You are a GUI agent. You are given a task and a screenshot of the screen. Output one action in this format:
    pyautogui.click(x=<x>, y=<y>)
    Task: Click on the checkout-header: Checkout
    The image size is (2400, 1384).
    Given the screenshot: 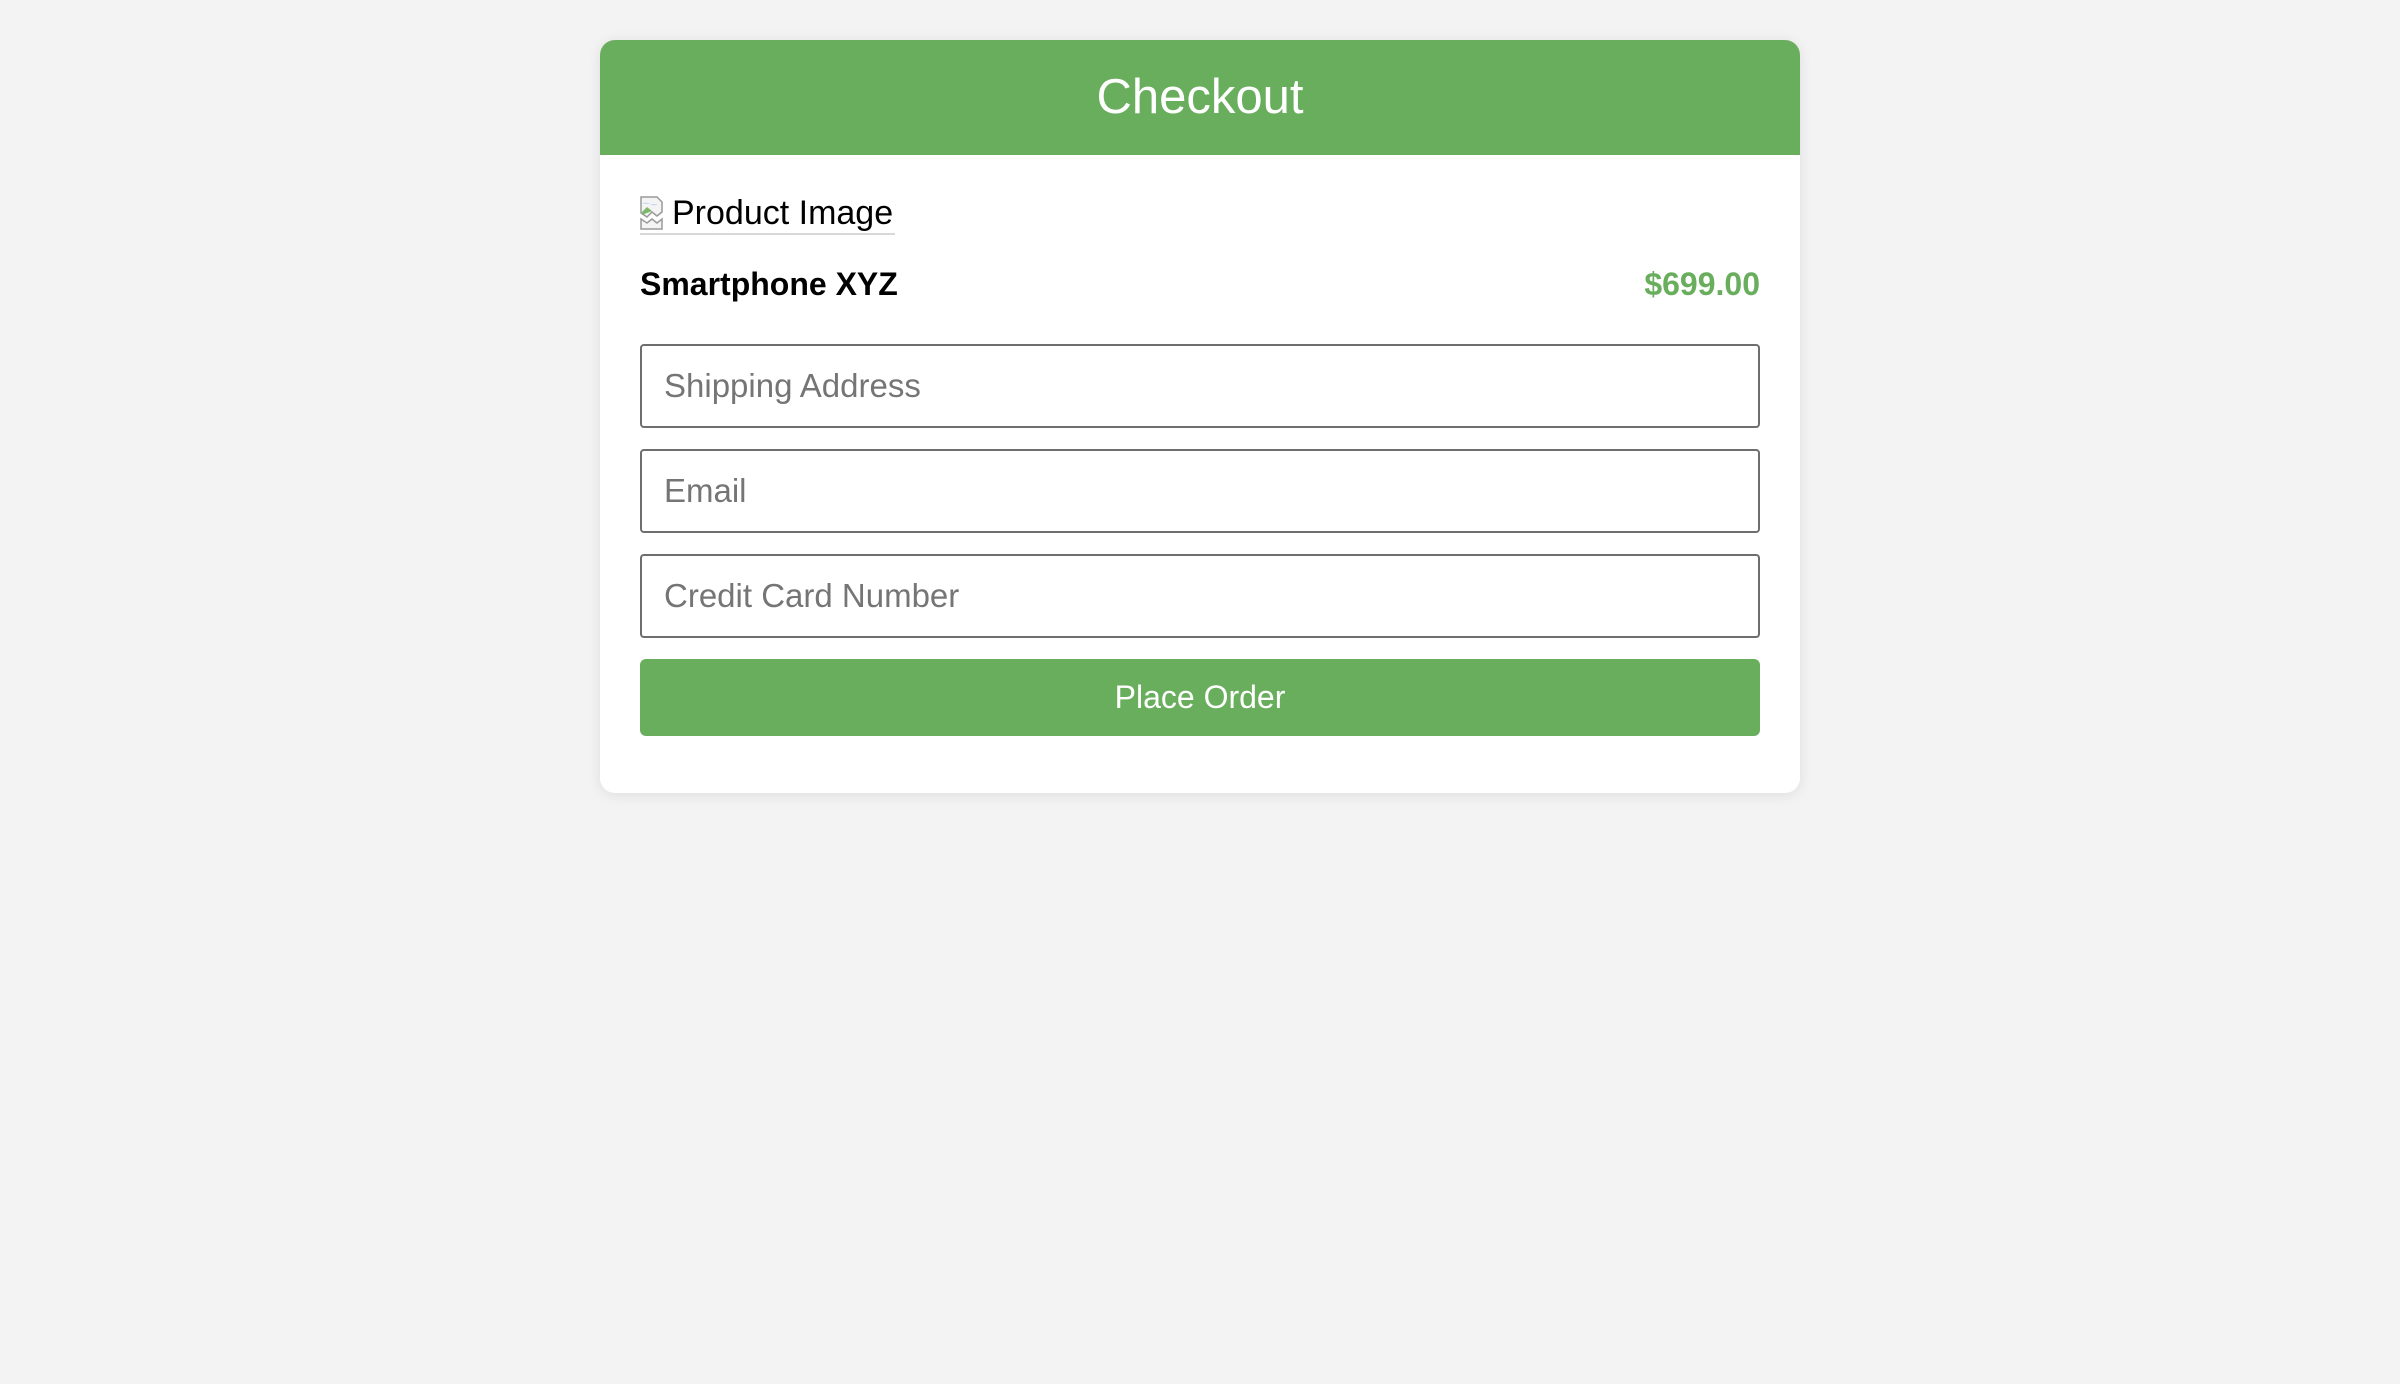 What is the action you would take?
    pyautogui.click(x=1200, y=97)
    